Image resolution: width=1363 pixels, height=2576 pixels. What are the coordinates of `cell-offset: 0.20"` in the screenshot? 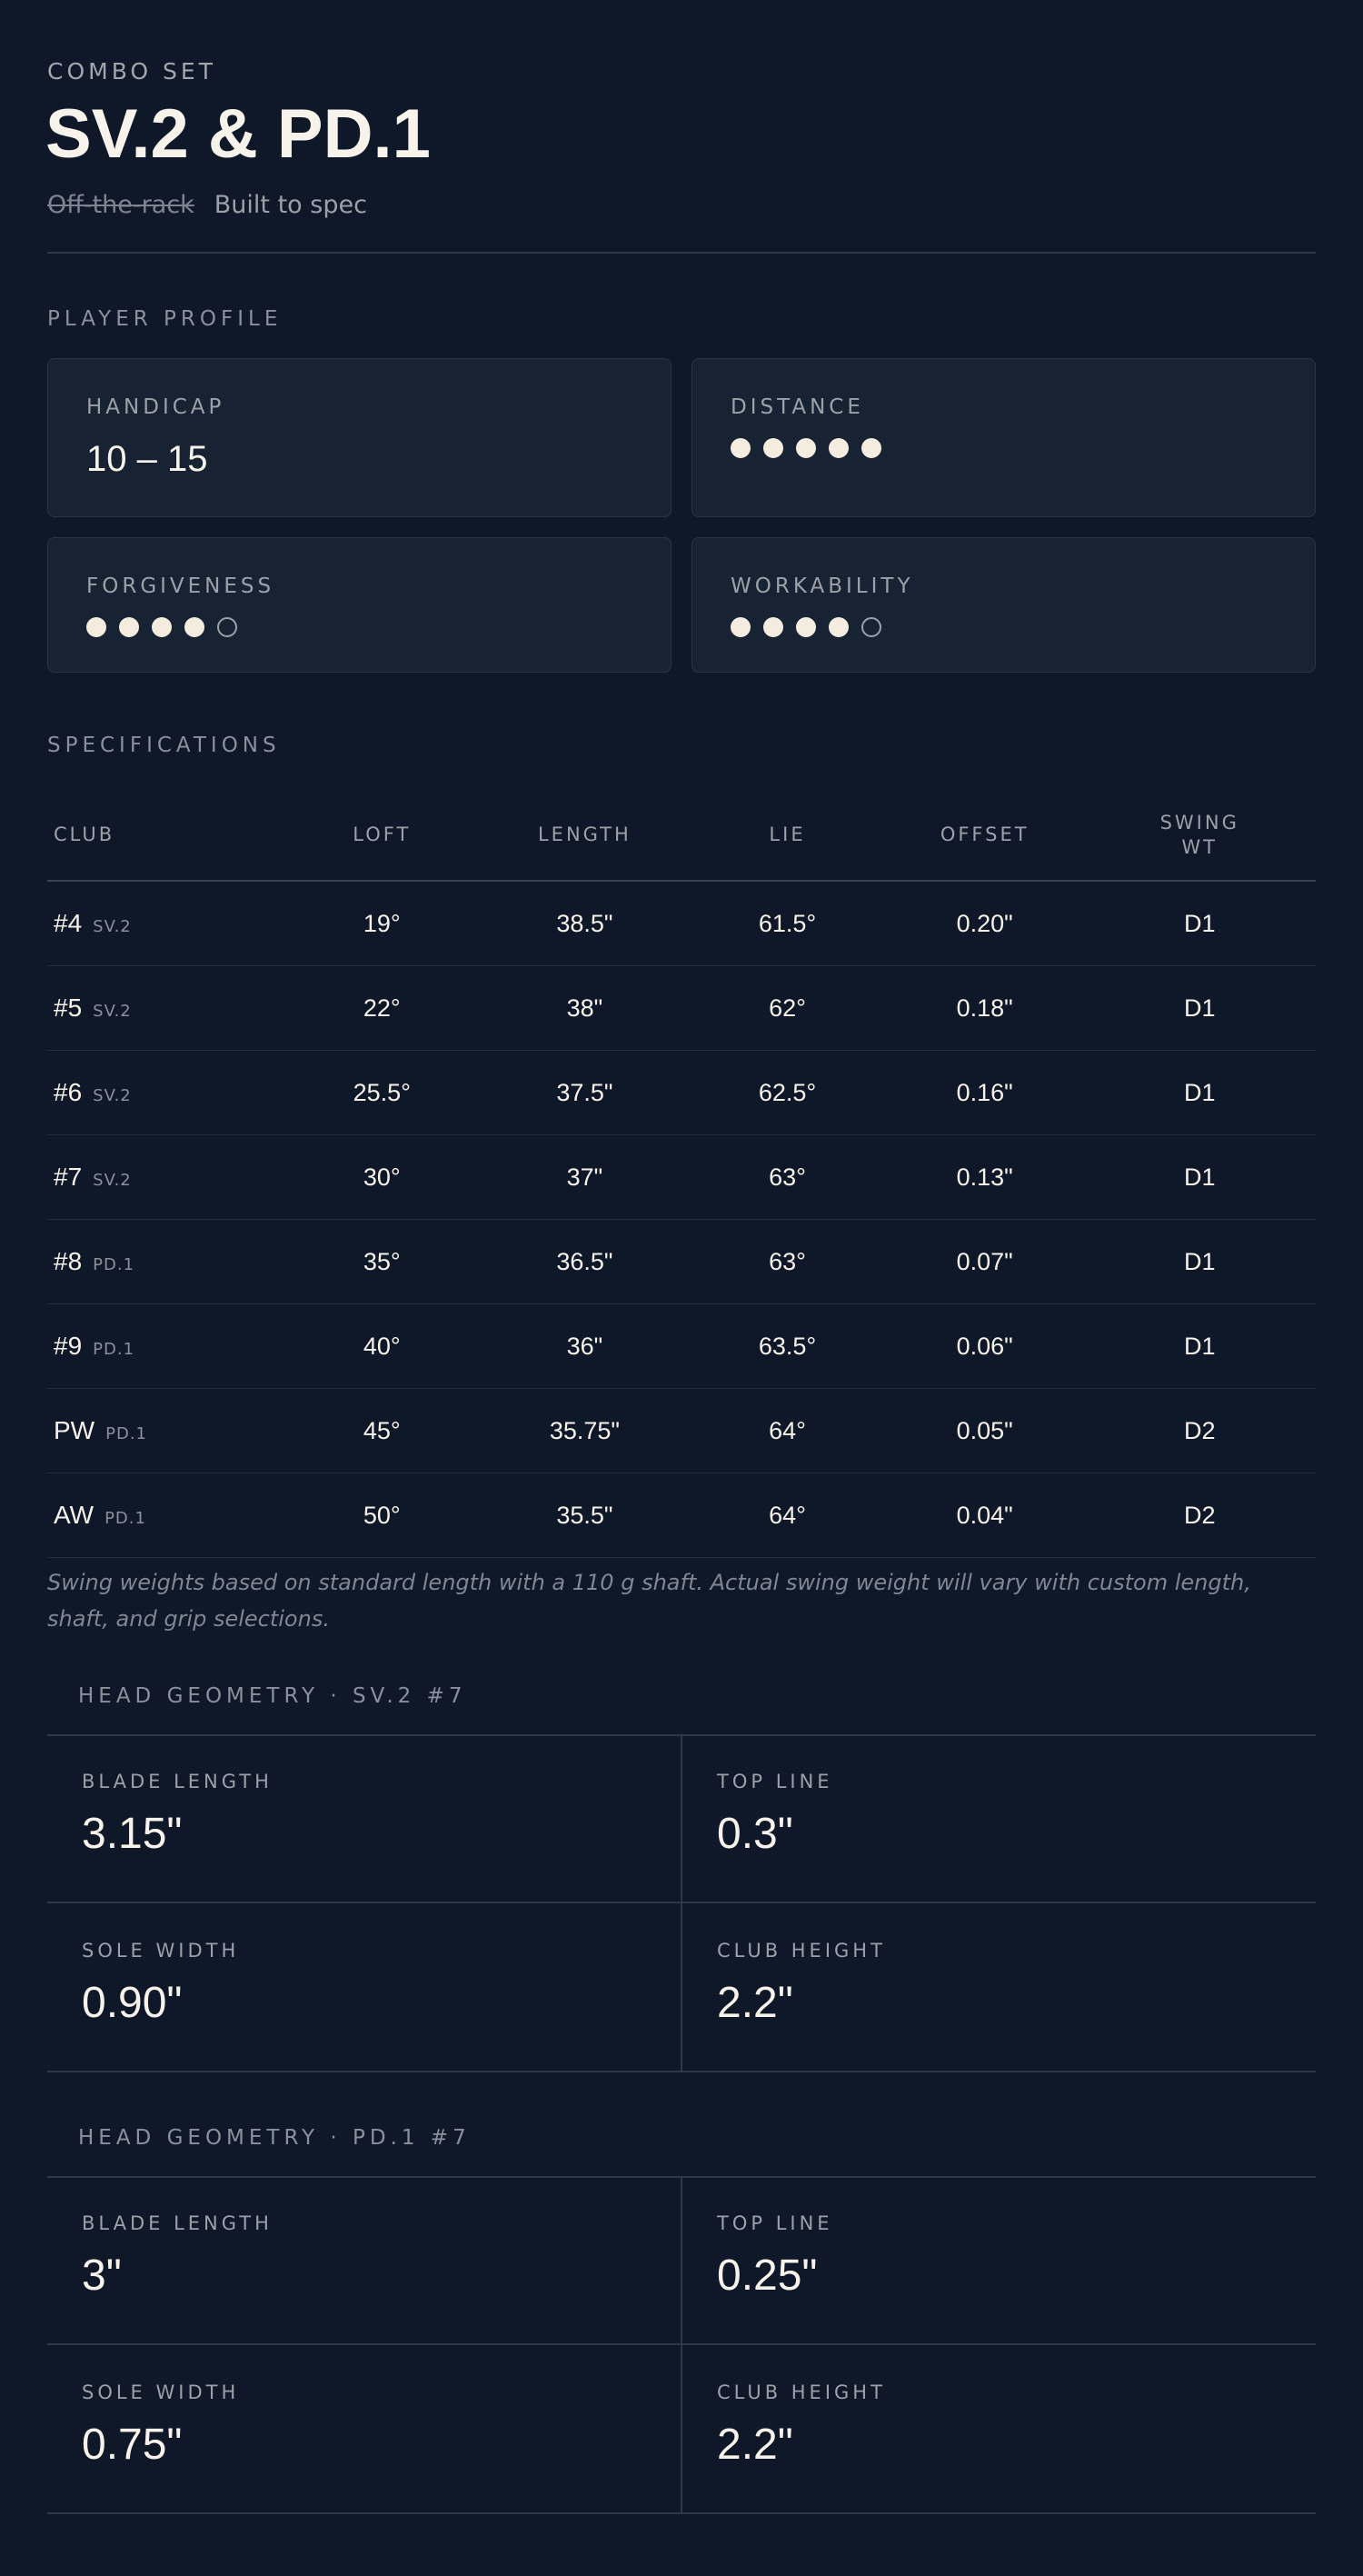 It's located at (984, 923).